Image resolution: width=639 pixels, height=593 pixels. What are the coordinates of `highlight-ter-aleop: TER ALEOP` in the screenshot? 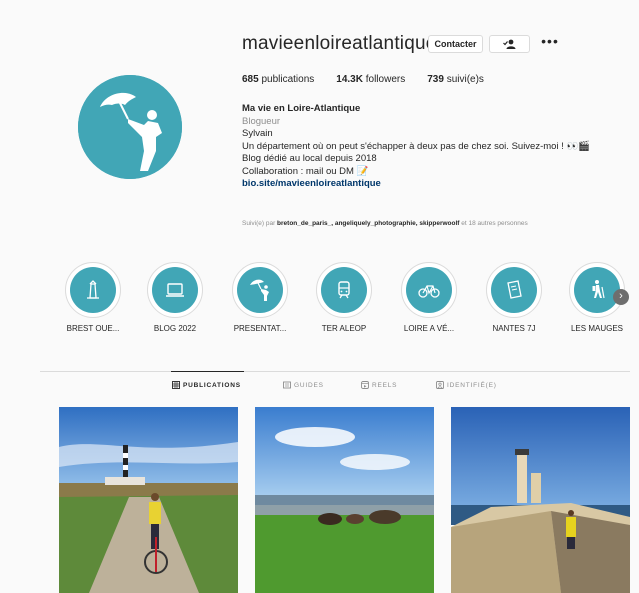 It's located at (344, 297).